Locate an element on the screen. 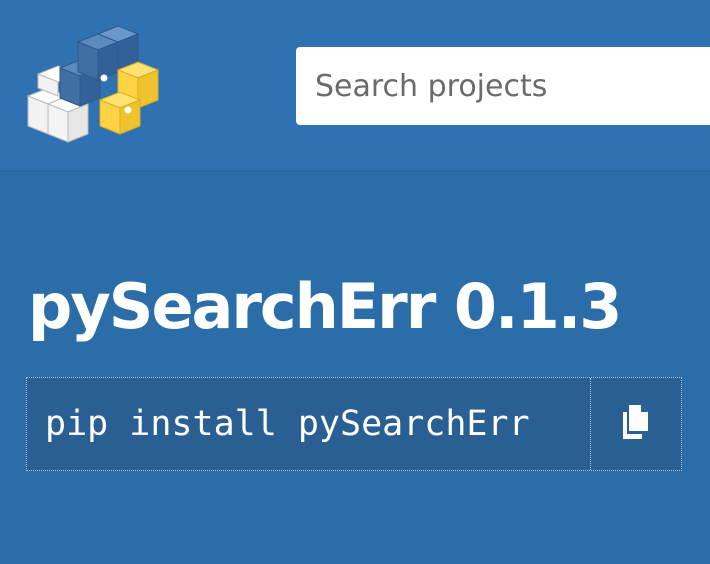 The width and height of the screenshot is (710, 564). search-box is located at coordinates (503, 86).